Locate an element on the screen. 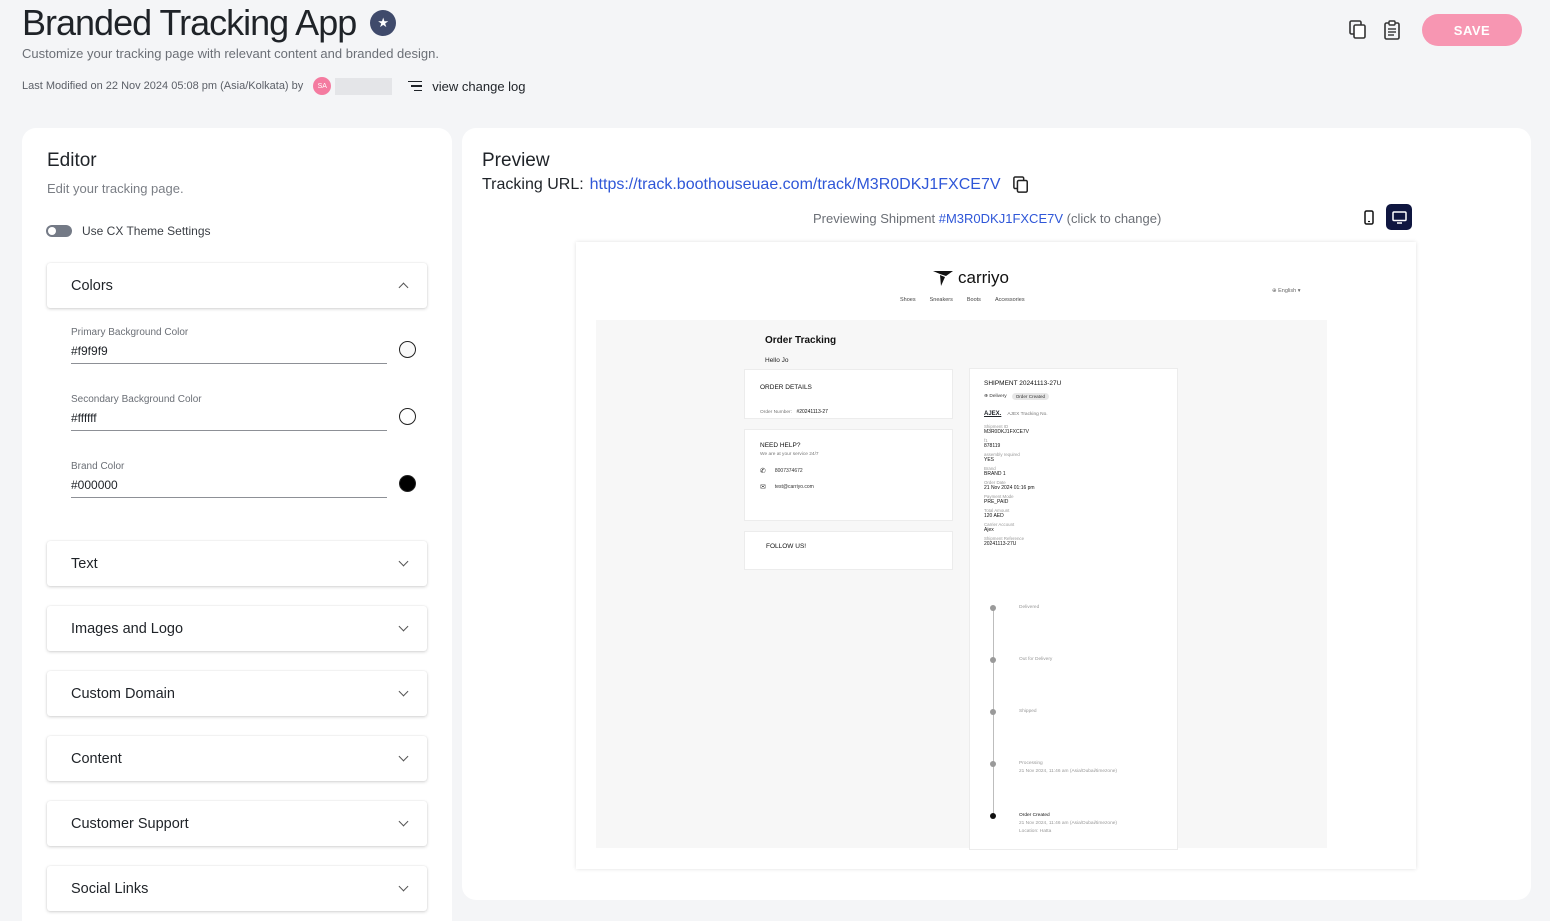 Image resolution: width=1550 pixels, height=921 pixels. field-value: M3R0DKJ1FXCE7V is located at coordinates (1007, 432).